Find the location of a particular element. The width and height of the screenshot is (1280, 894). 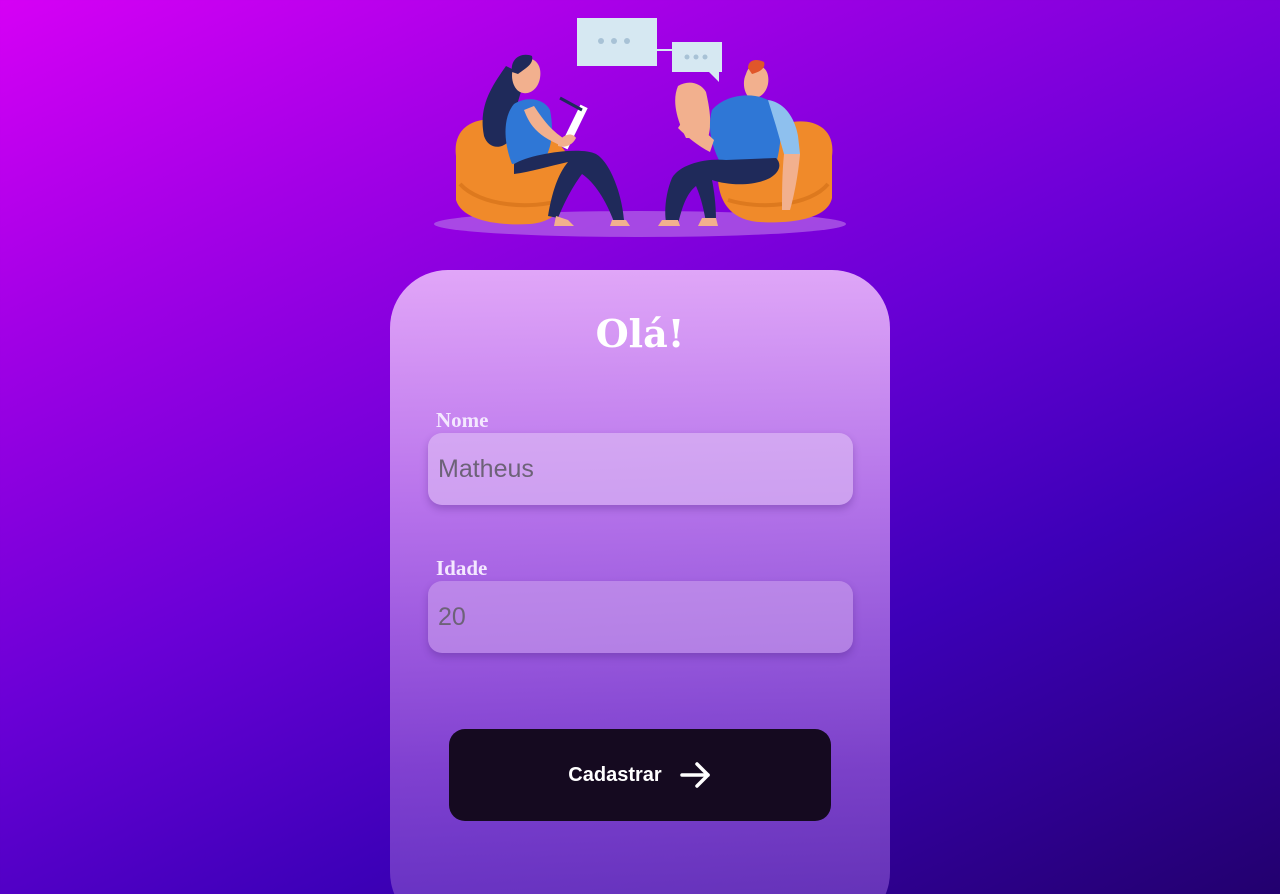

page-title: Olá! is located at coordinates (640, 333).